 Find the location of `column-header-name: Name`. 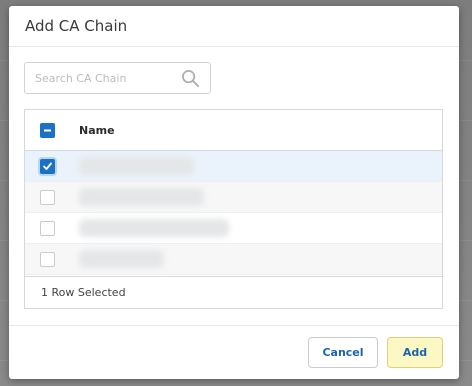

column-header-name: Name is located at coordinates (97, 130).